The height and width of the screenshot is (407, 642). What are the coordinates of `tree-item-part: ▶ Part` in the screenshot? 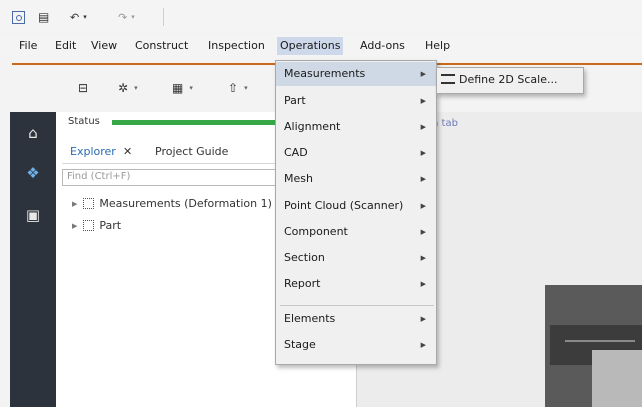 It's located at (96, 225).